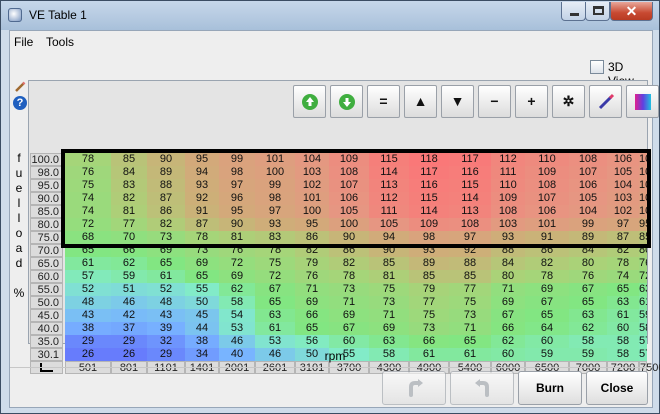 The height and width of the screenshot is (414, 660). What do you see at coordinates (389, 237) in the screenshot?
I see `table-cell: 94` at bounding box center [389, 237].